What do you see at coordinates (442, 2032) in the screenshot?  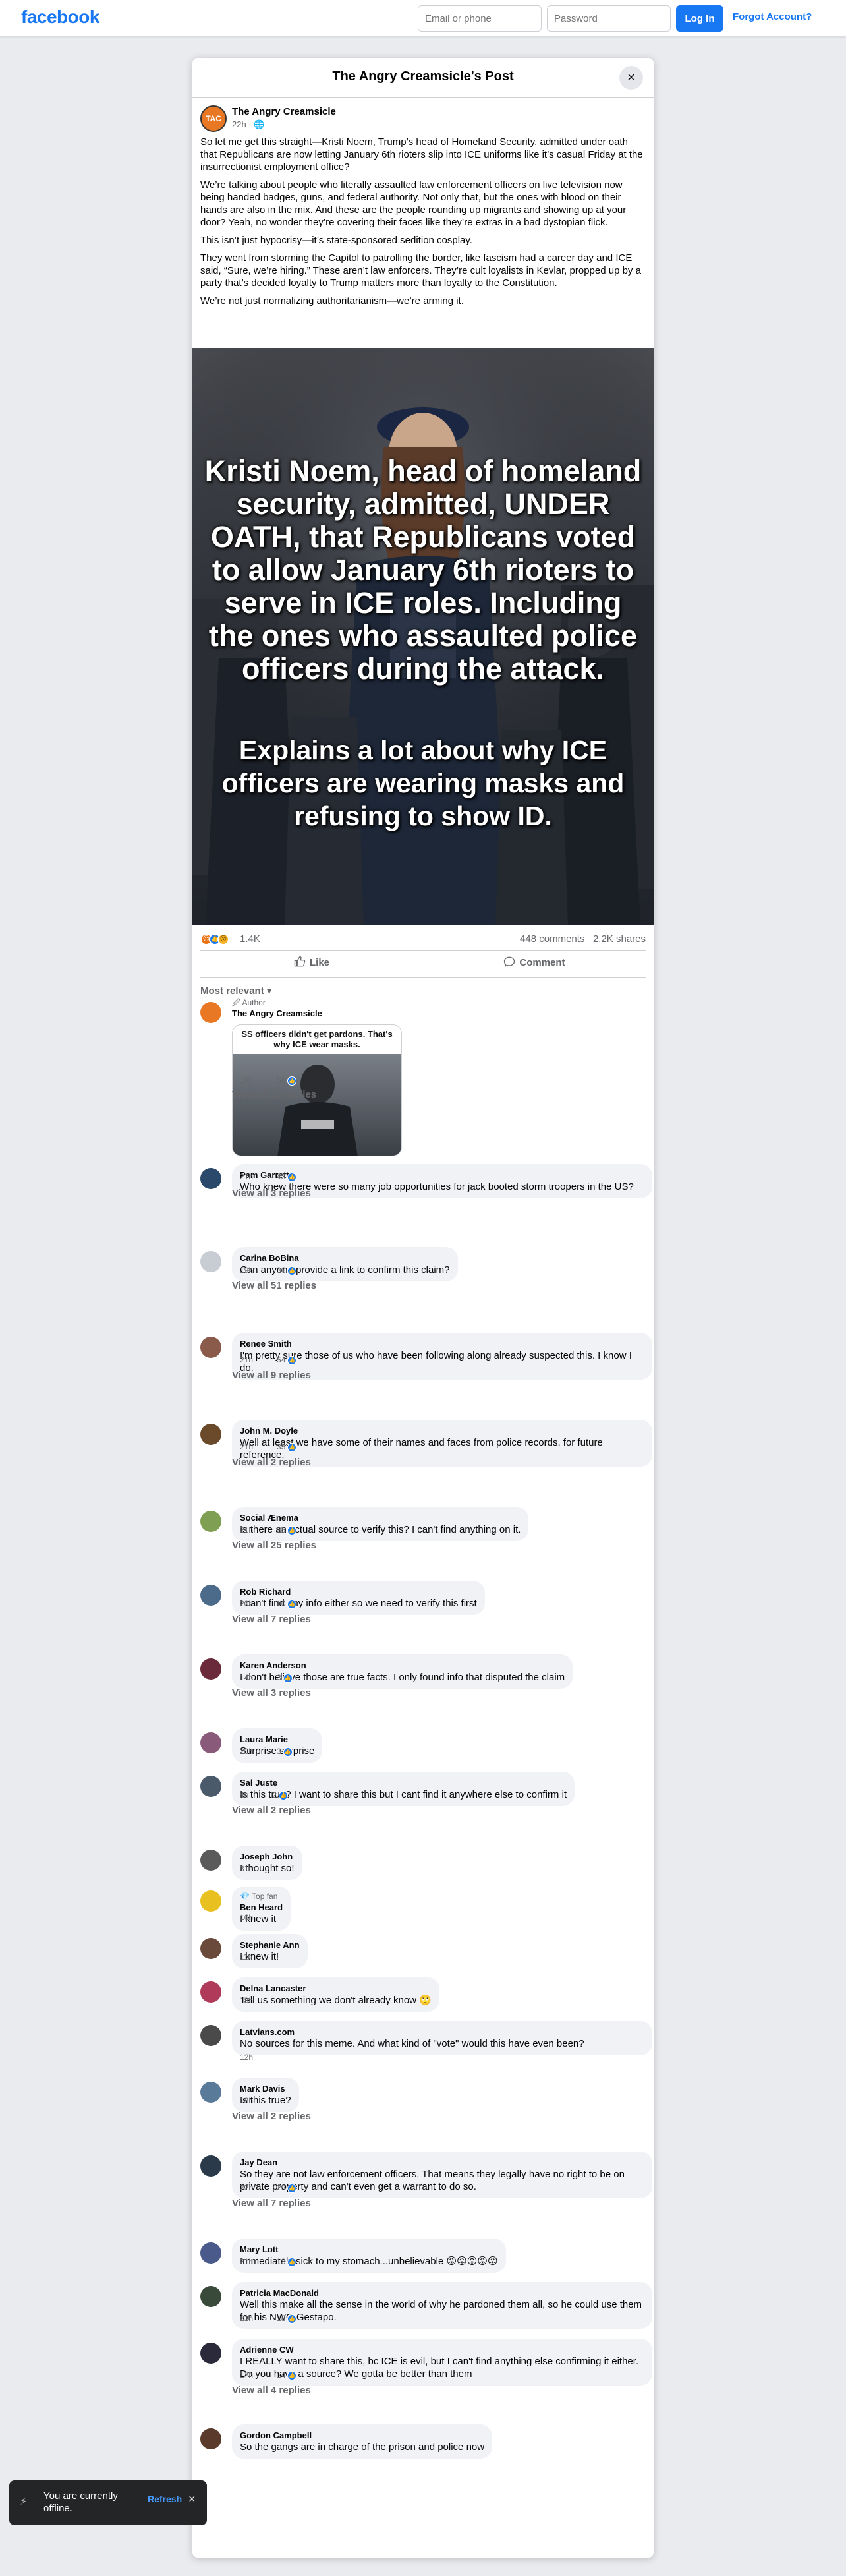 I see `commenter-name: Latvians.com` at bounding box center [442, 2032].